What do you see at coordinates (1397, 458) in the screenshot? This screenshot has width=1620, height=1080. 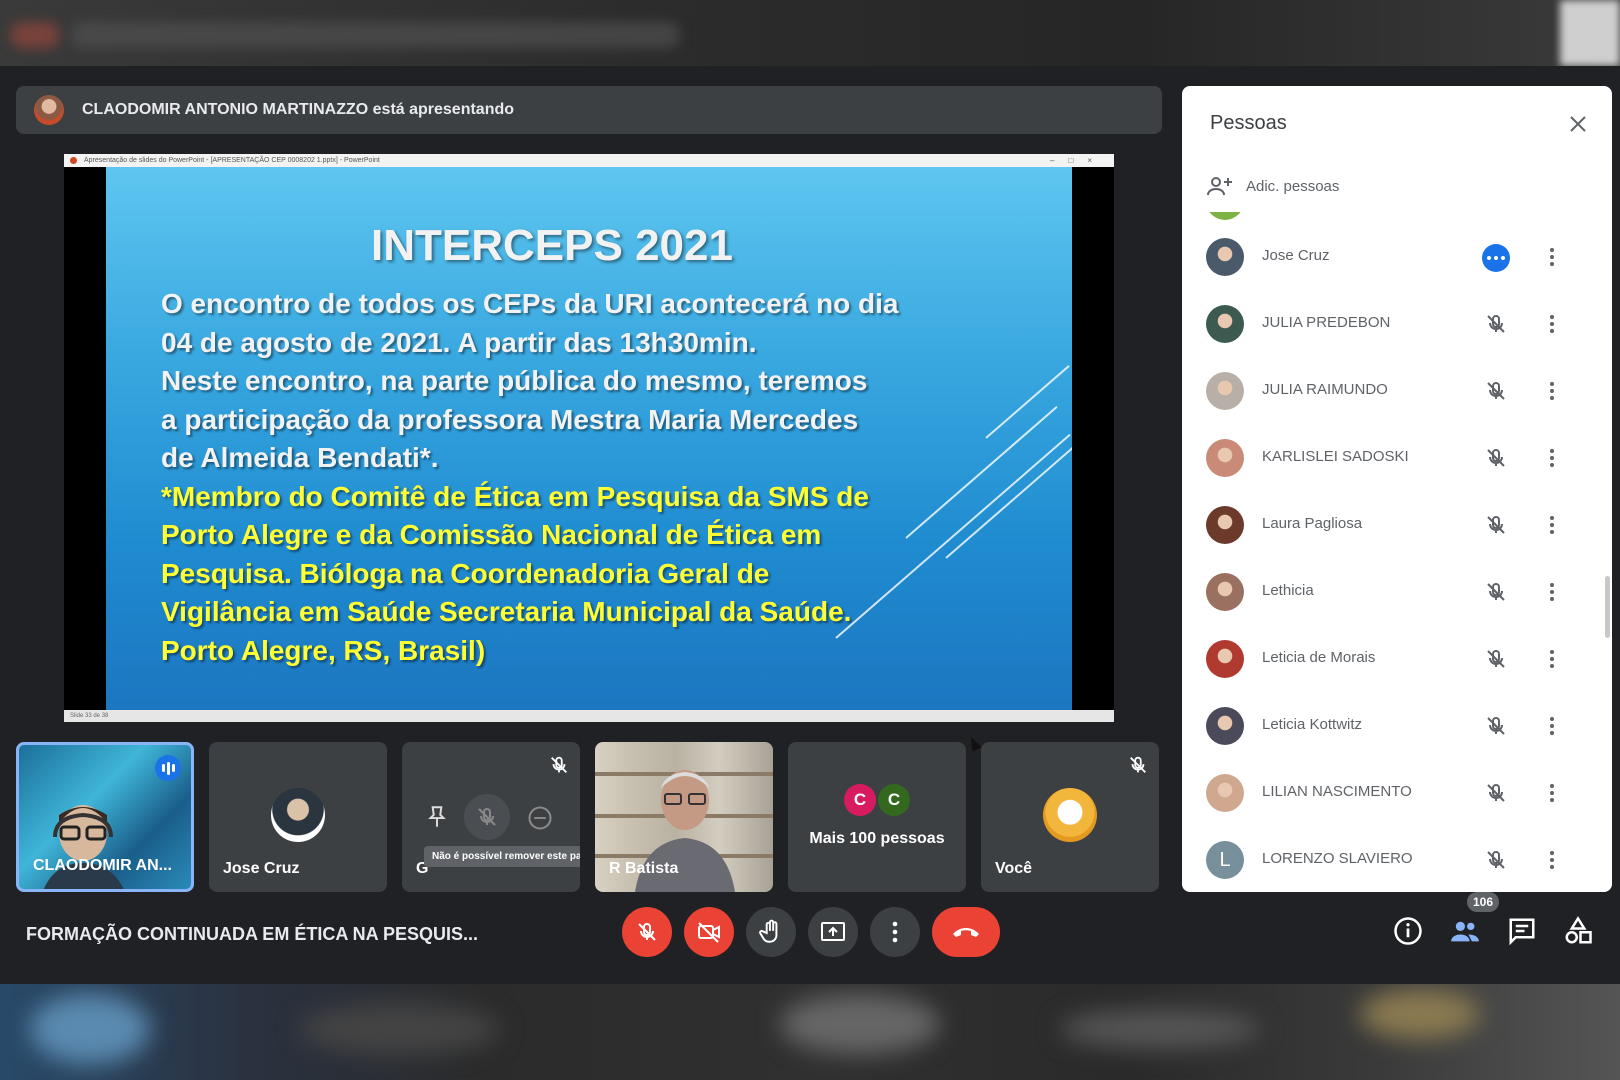 I see `participant-row: KARLISLEI SADOSKI` at bounding box center [1397, 458].